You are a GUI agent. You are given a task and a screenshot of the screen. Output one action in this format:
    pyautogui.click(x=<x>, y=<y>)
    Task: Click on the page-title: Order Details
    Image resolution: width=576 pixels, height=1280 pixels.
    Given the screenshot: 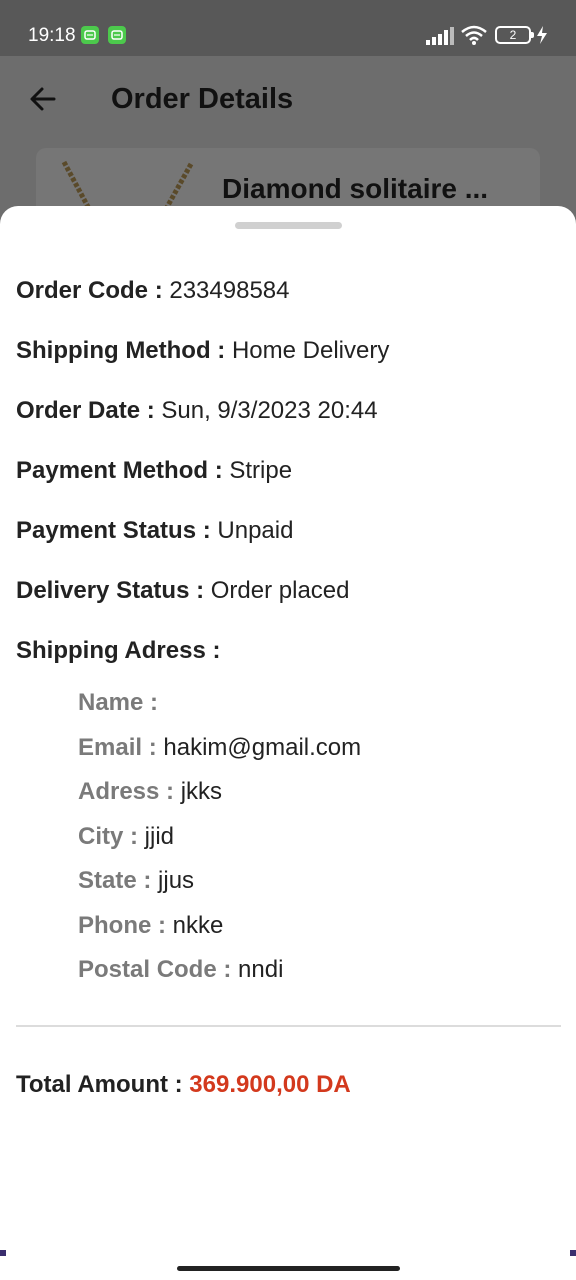 What is the action you would take?
    pyautogui.click(x=202, y=99)
    